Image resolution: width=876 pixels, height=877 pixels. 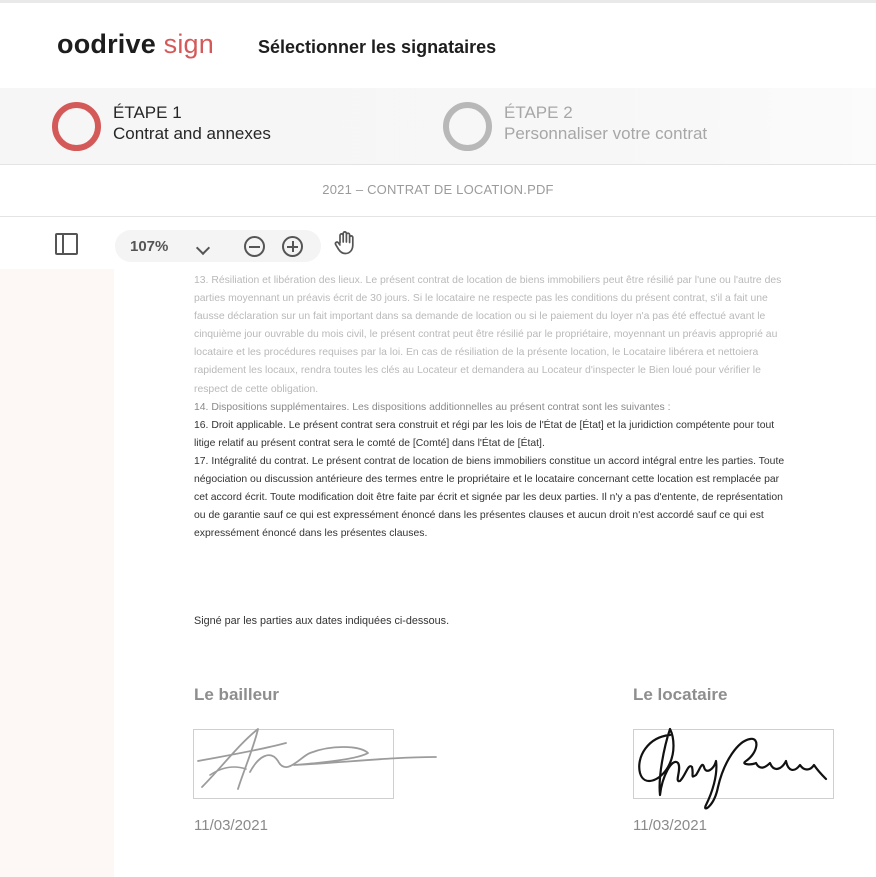 I want to click on step-1-number: ÉTAPE 1, so click(x=147, y=112).